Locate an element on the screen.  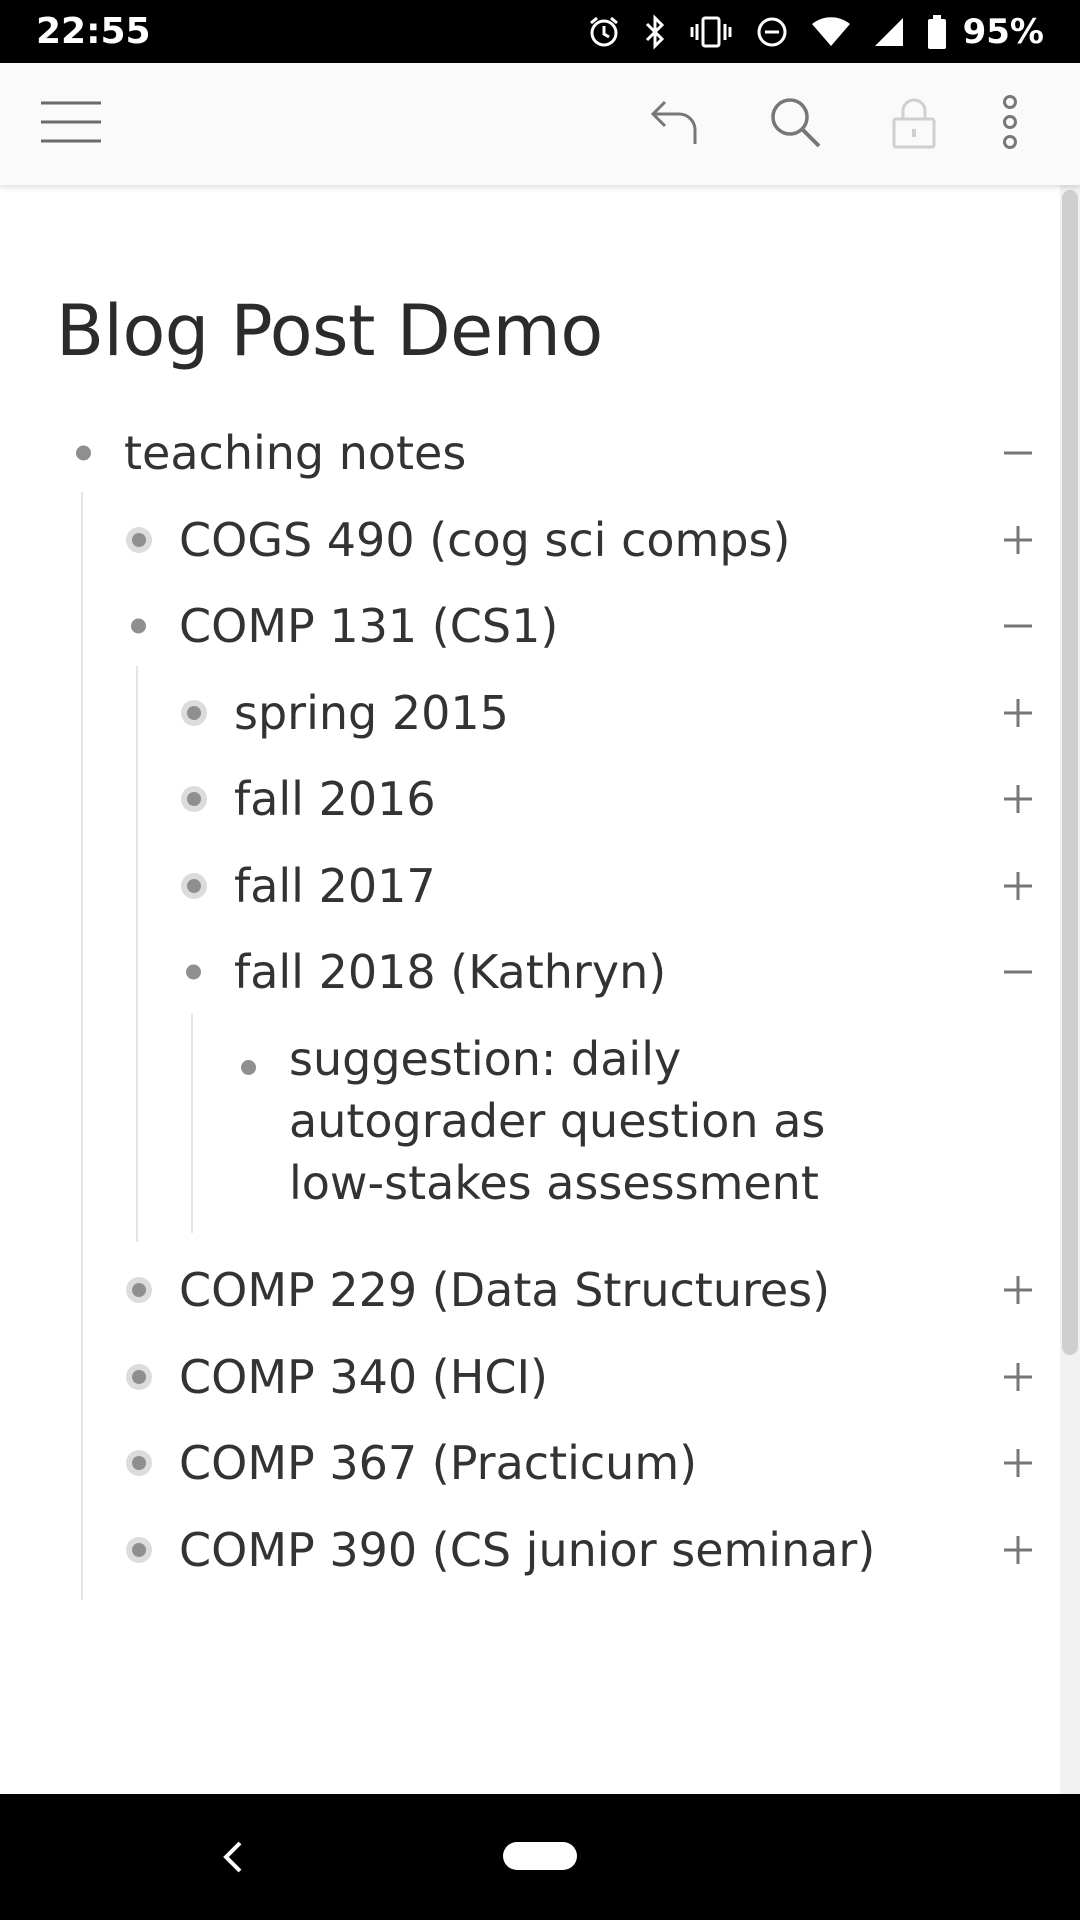
status-bar: 22:55 95% is located at coordinates (540, 31).